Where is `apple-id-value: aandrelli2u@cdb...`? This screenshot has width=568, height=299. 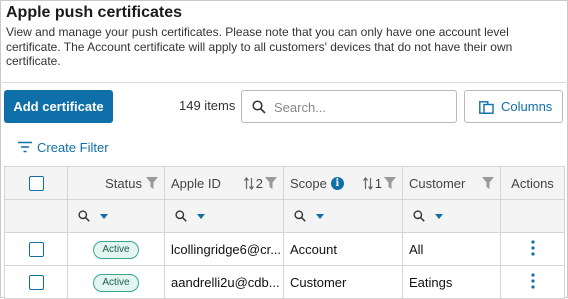
apple-id-value: aandrelli2u@cdb... is located at coordinates (225, 282).